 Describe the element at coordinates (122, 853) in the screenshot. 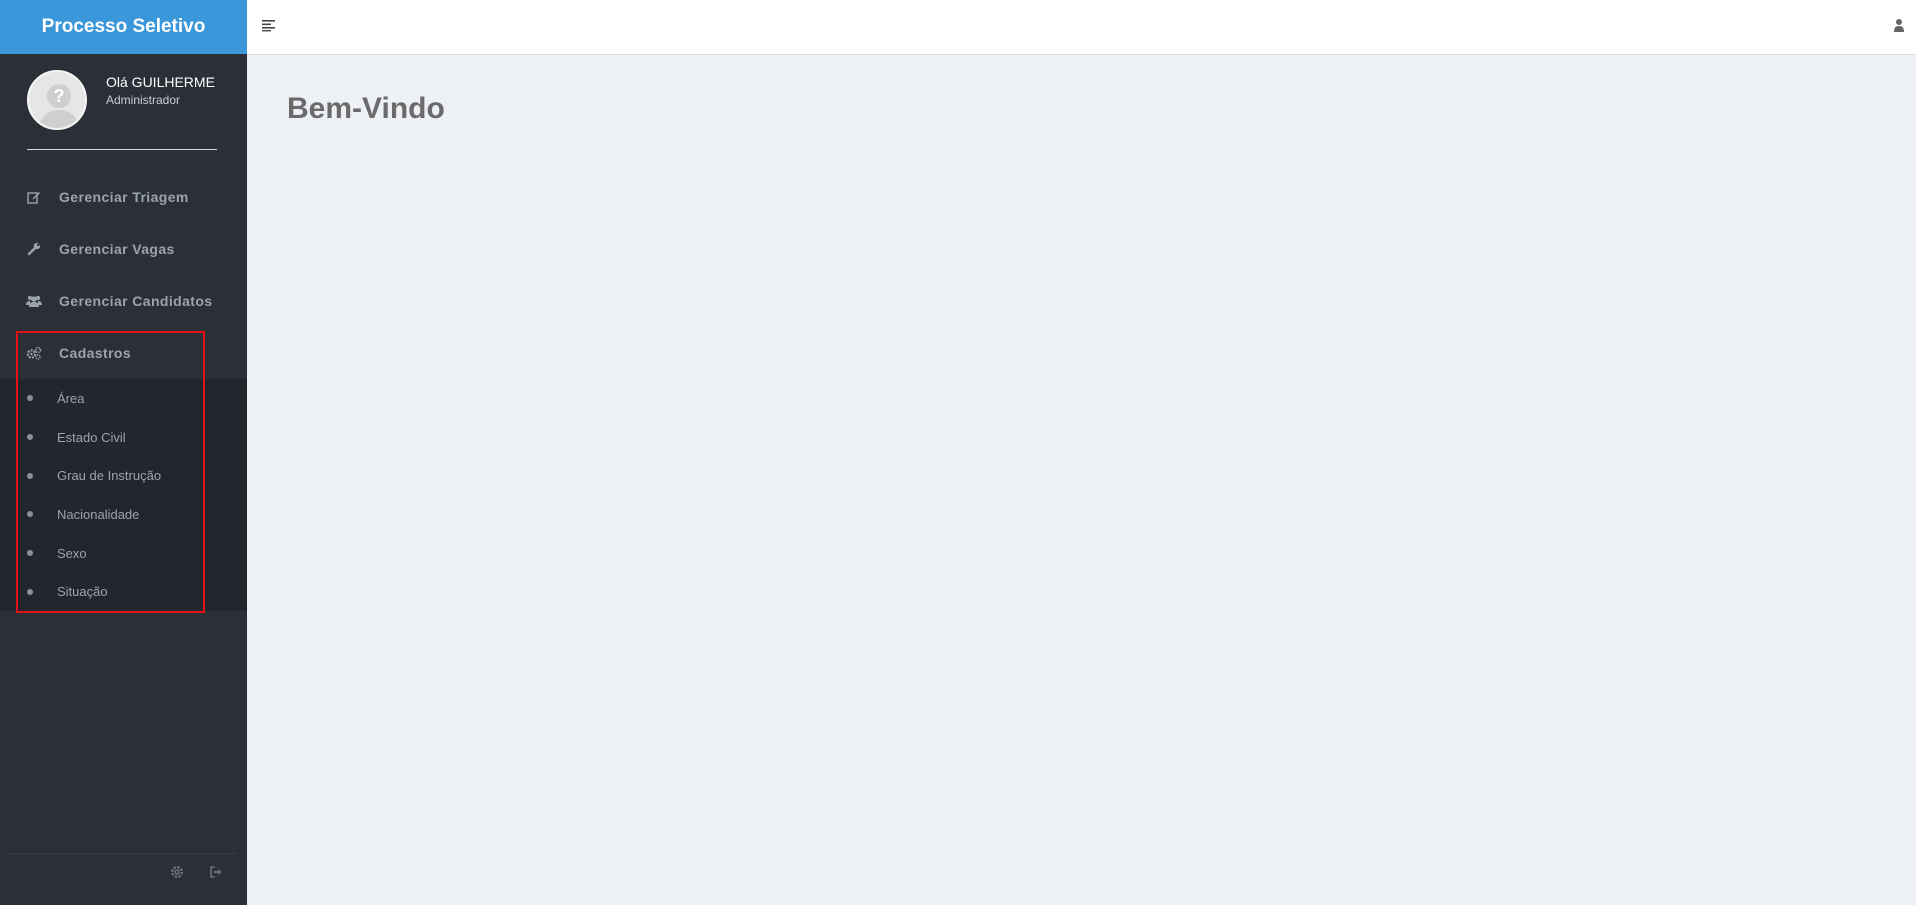

I see `sidebar-footer-divider` at that location.